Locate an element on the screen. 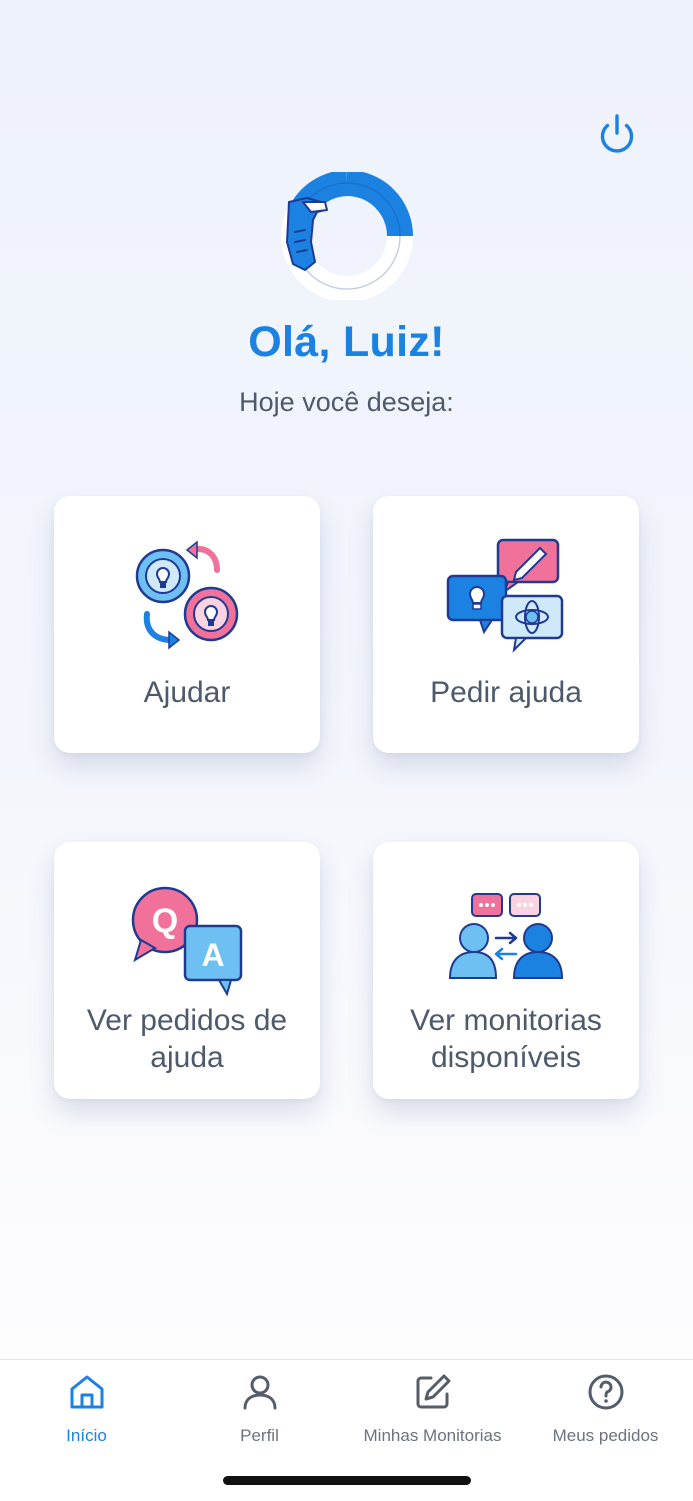 The width and height of the screenshot is (693, 1501). view-tutoring-card: Ver monitorias disponíveis is located at coordinates (506, 970).